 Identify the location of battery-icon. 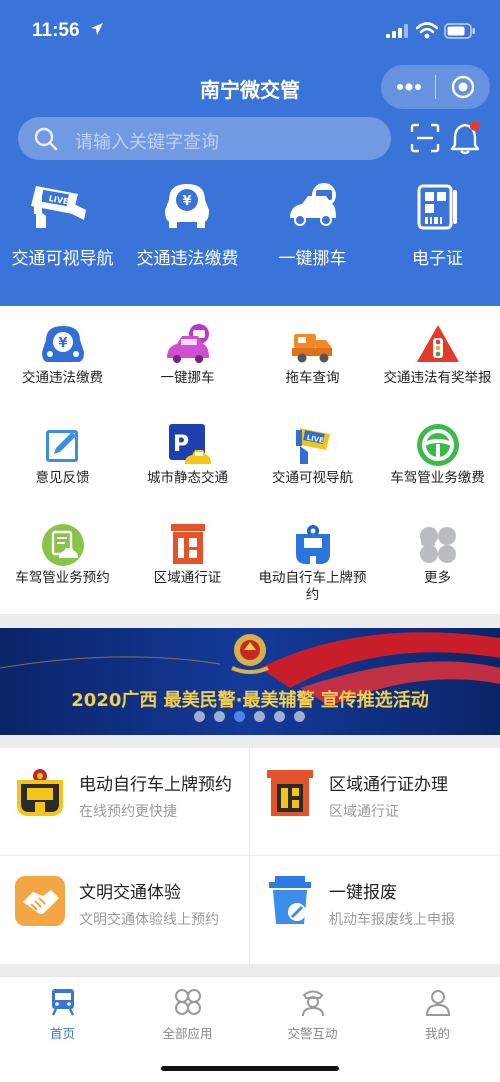
(459, 31).